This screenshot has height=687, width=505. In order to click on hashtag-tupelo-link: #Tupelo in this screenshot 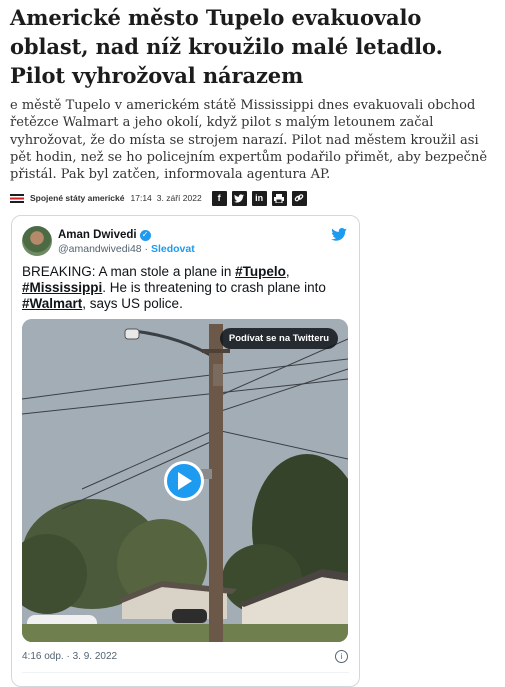, I will do `click(260, 271)`.